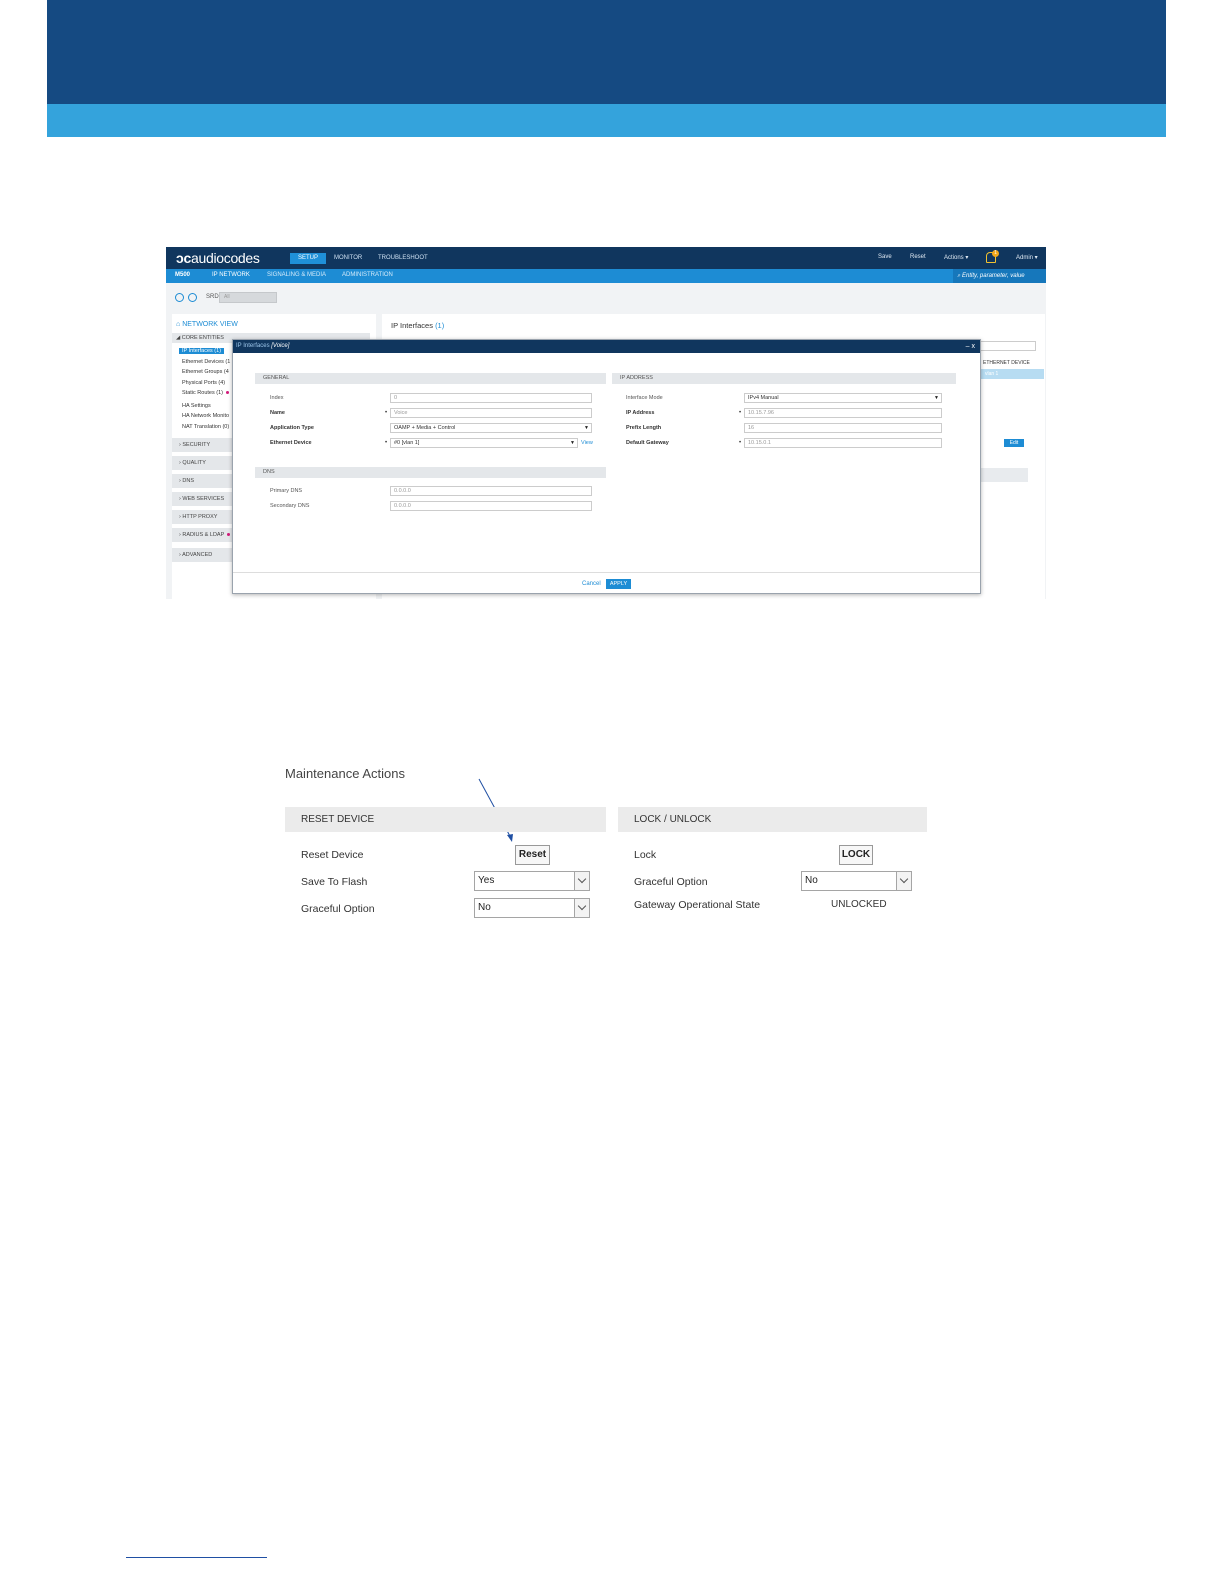 The height and width of the screenshot is (1584, 1224). I want to click on network-view-link: ⌂ NETWORK VIEW, so click(207, 324).